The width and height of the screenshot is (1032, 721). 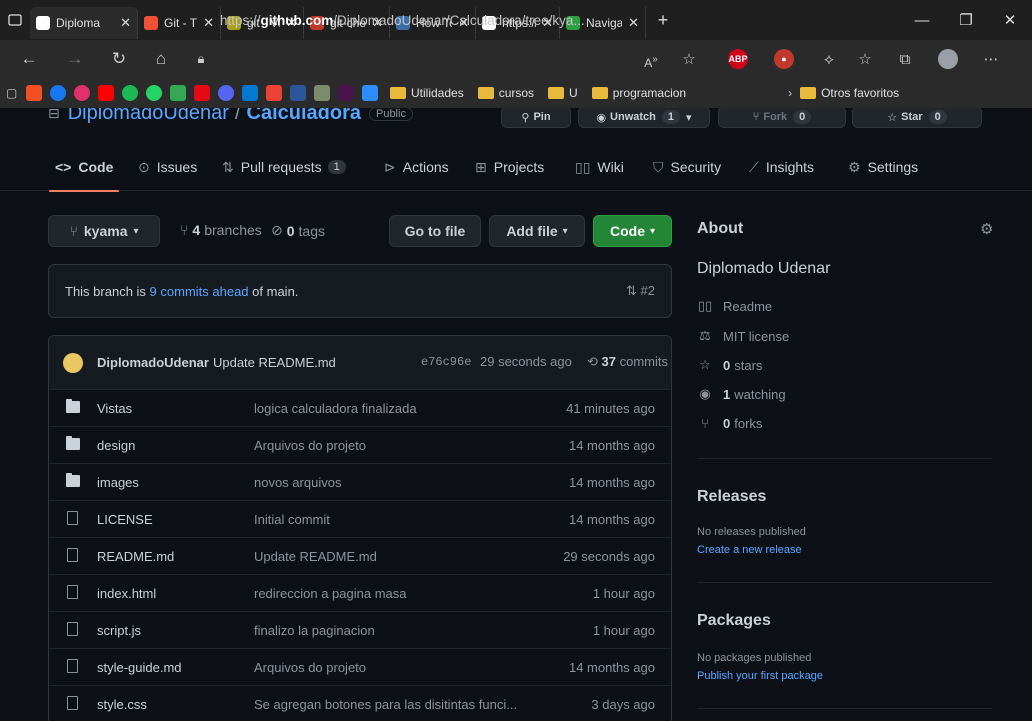 What do you see at coordinates (125, 519) in the screenshot?
I see `file-name-link: LICENSE` at bounding box center [125, 519].